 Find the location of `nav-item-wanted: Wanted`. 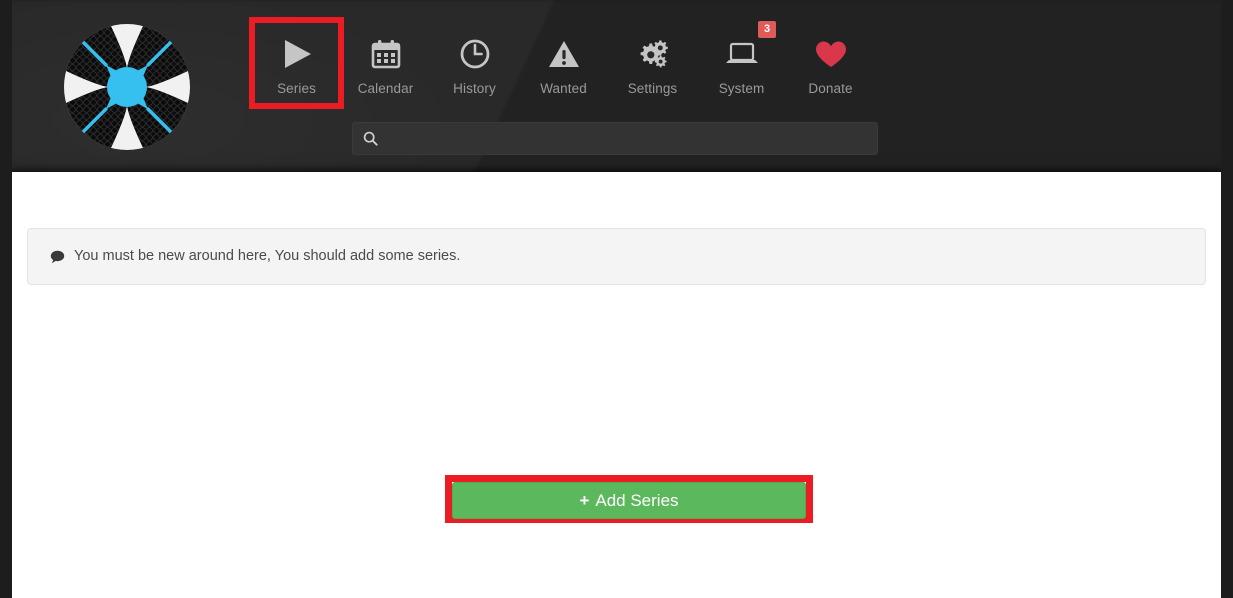

nav-item-wanted: Wanted is located at coordinates (563, 63).